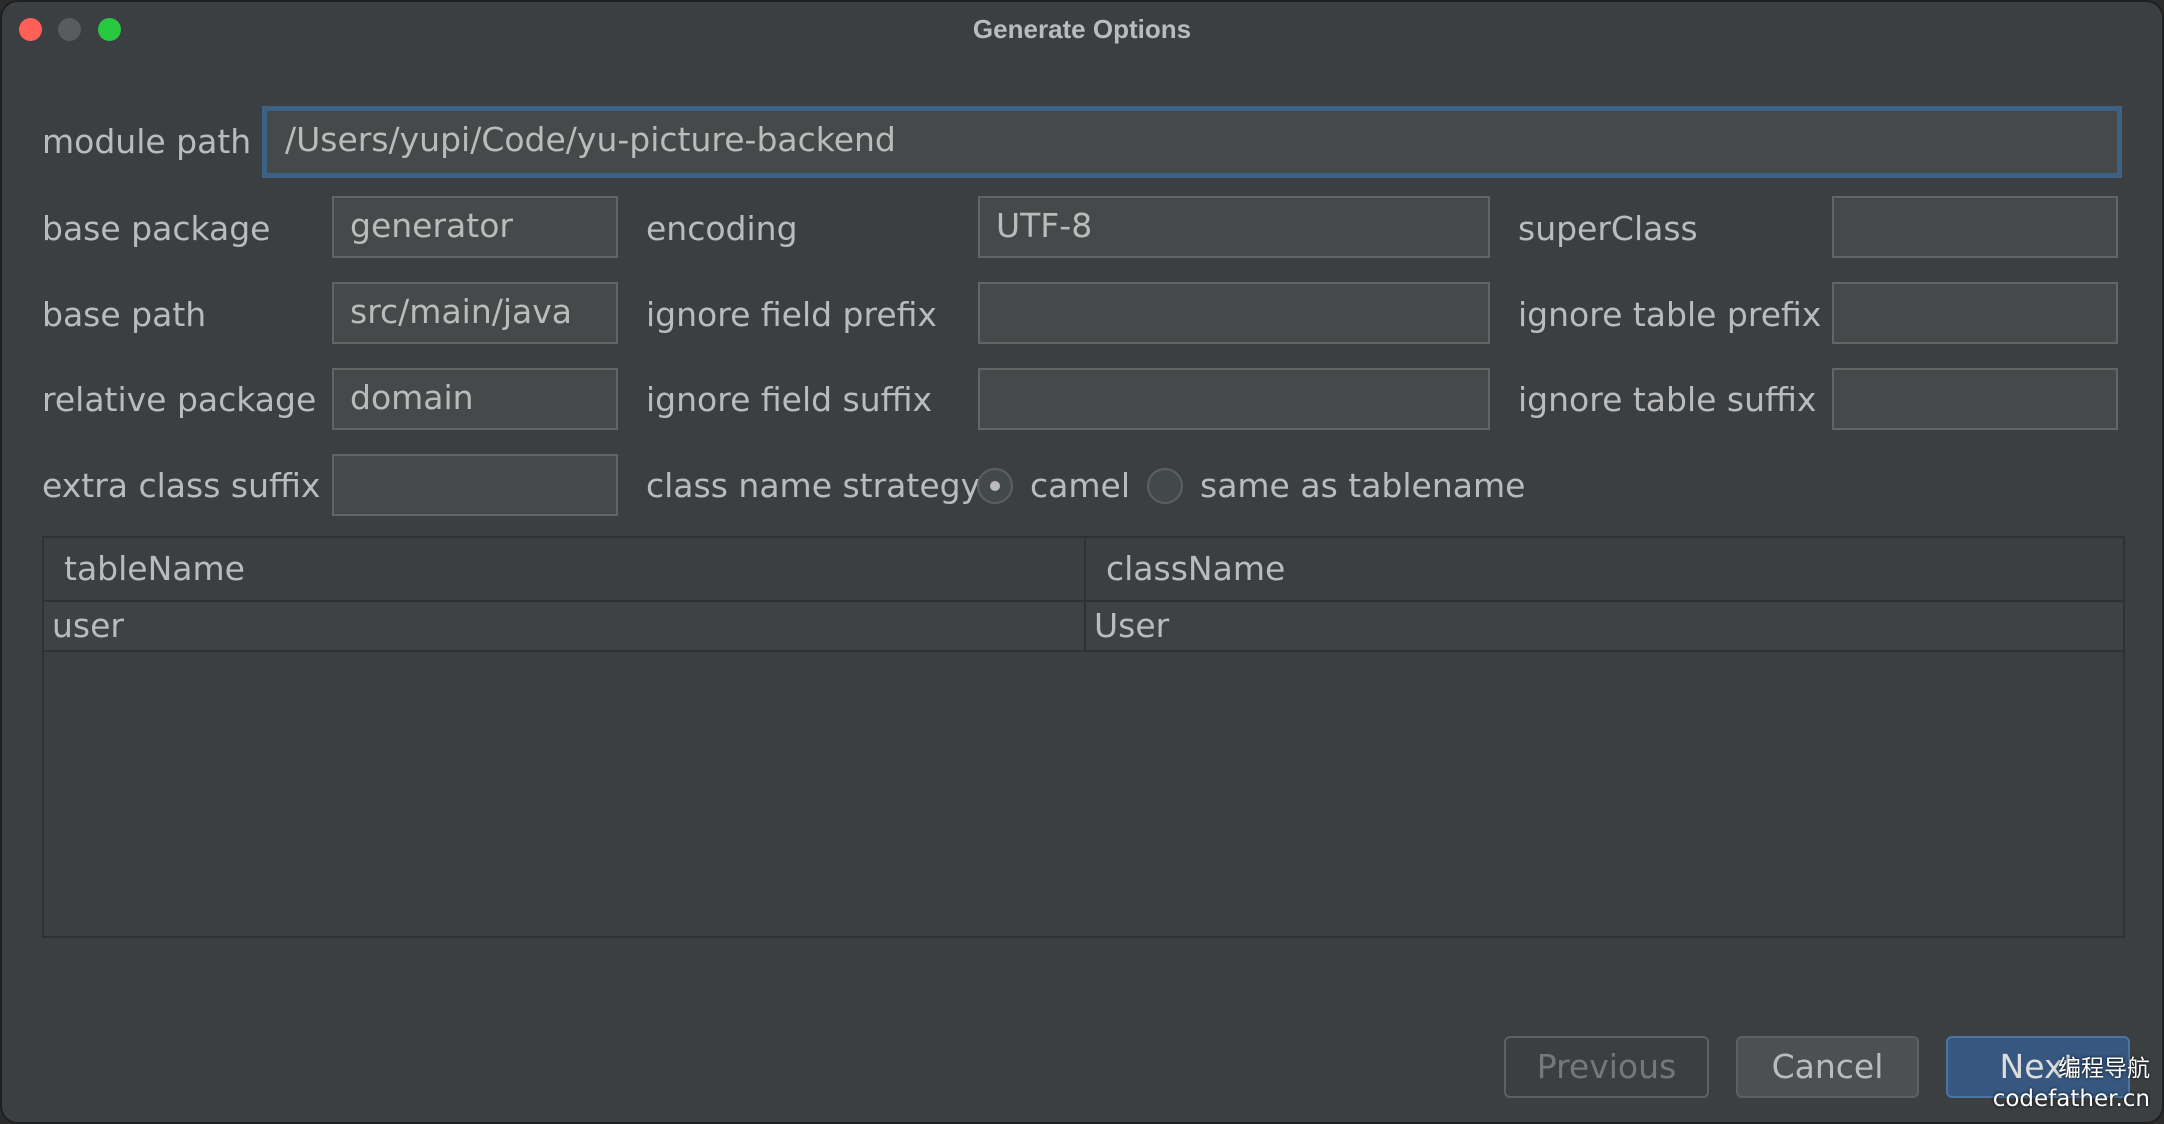 The width and height of the screenshot is (2164, 1124). What do you see at coordinates (1608, 228) in the screenshot?
I see `superclass-label: superClass` at bounding box center [1608, 228].